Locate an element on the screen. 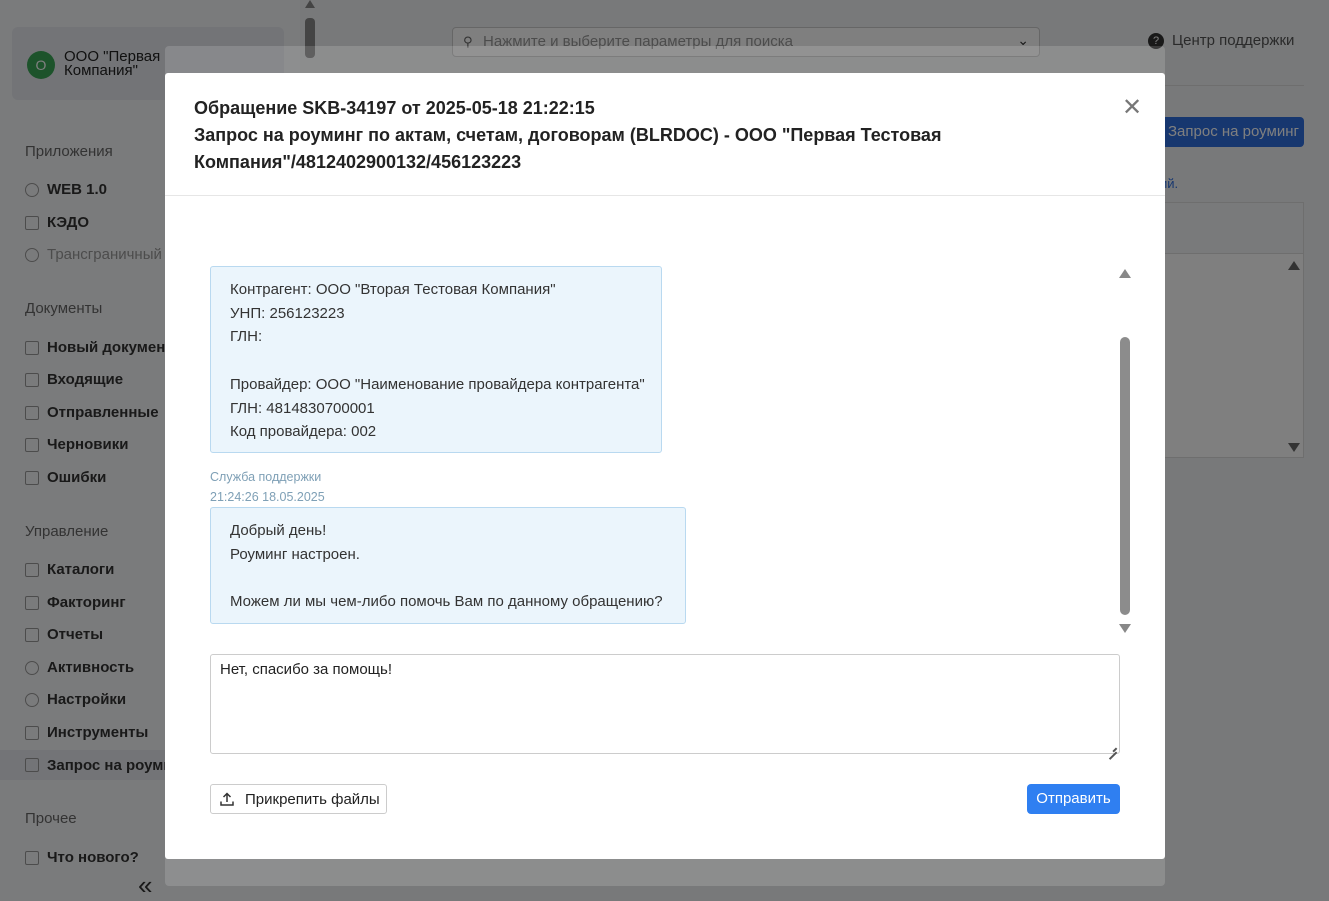  scroll-up-icon is located at coordinates (1125, 273).